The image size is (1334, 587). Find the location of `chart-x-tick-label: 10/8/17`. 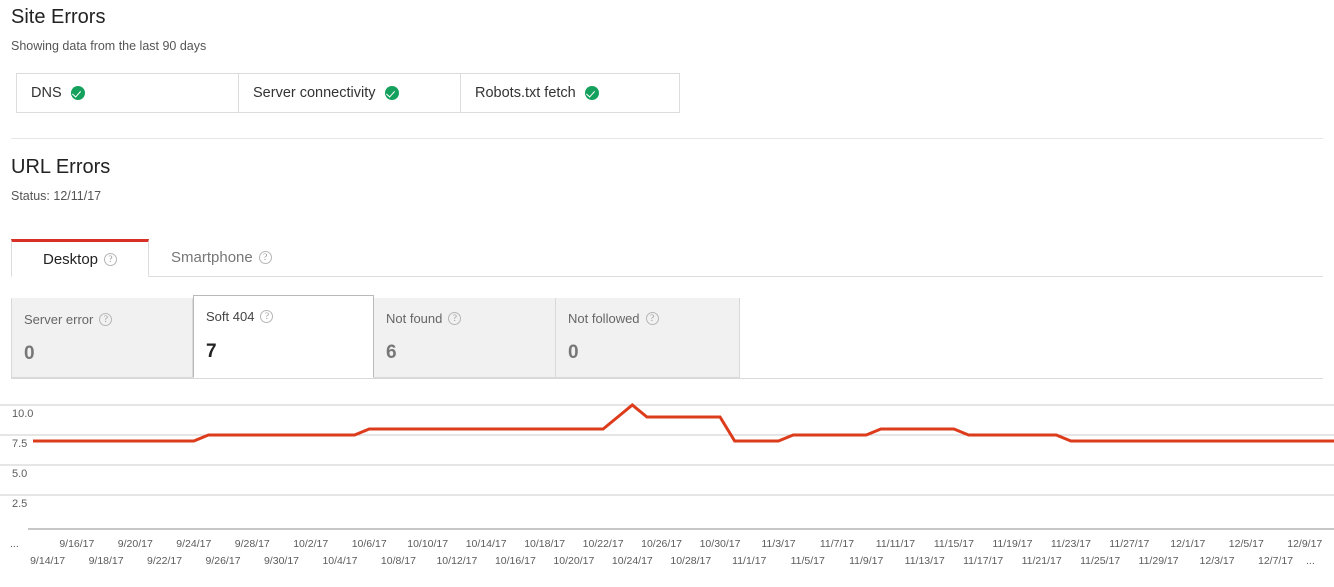

chart-x-tick-label: 10/8/17 is located at coordinates (398, 561).